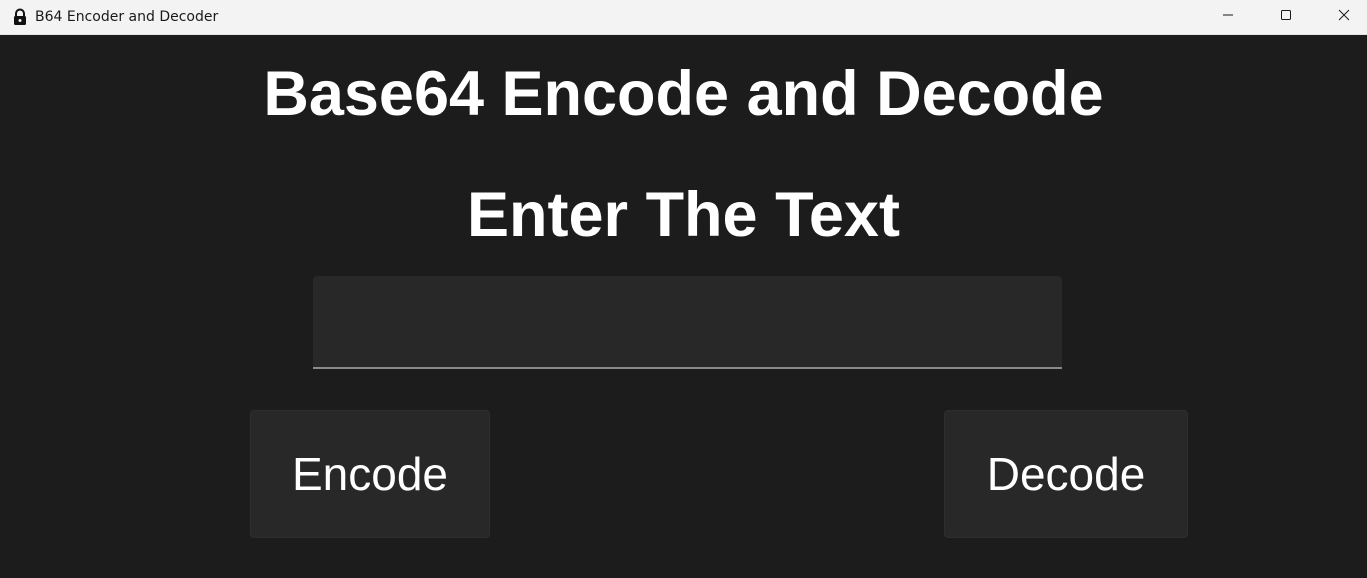 Image resolution: width=1367 pixels, height=578 pixels. What do you see at coordinates (370, 474) in the screenshot?
I see `encode-button: Encode` at bounding box center [370, 474].